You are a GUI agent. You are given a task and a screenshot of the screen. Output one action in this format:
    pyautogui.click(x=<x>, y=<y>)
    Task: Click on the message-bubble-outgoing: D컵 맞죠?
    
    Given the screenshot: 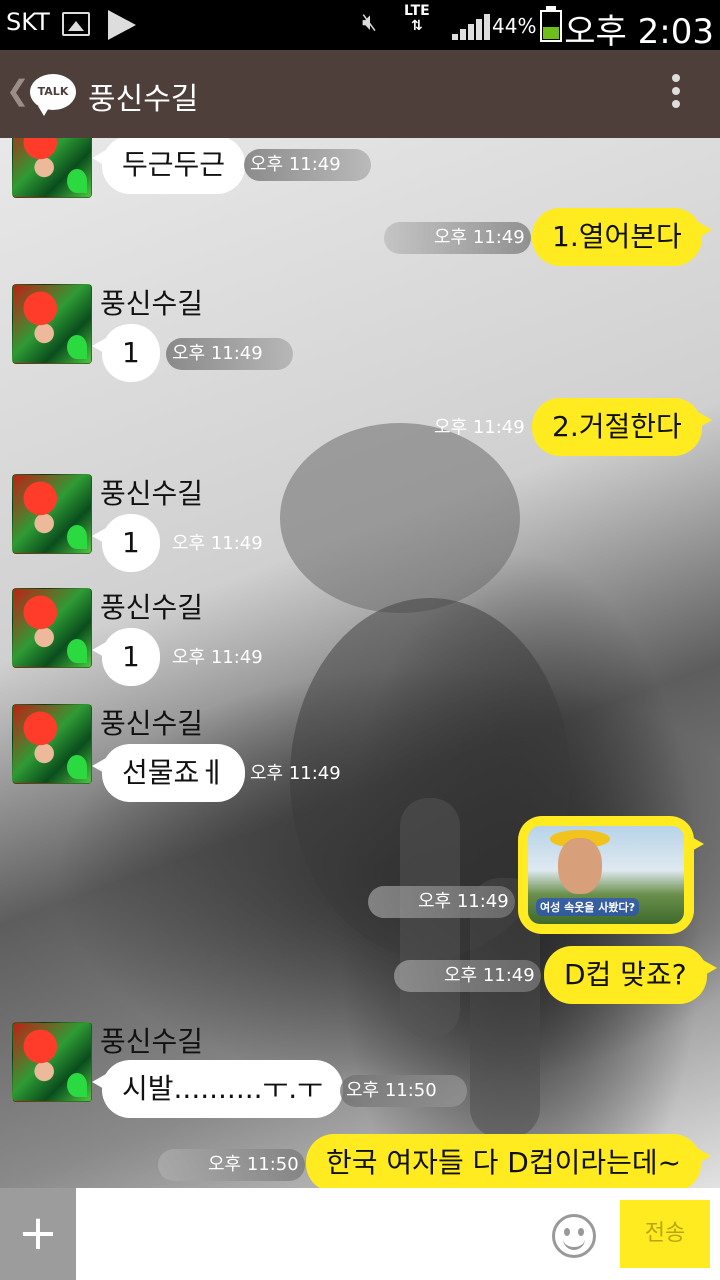 What is the action you would take?
    pyautogui.click(x=630, y=975)
    